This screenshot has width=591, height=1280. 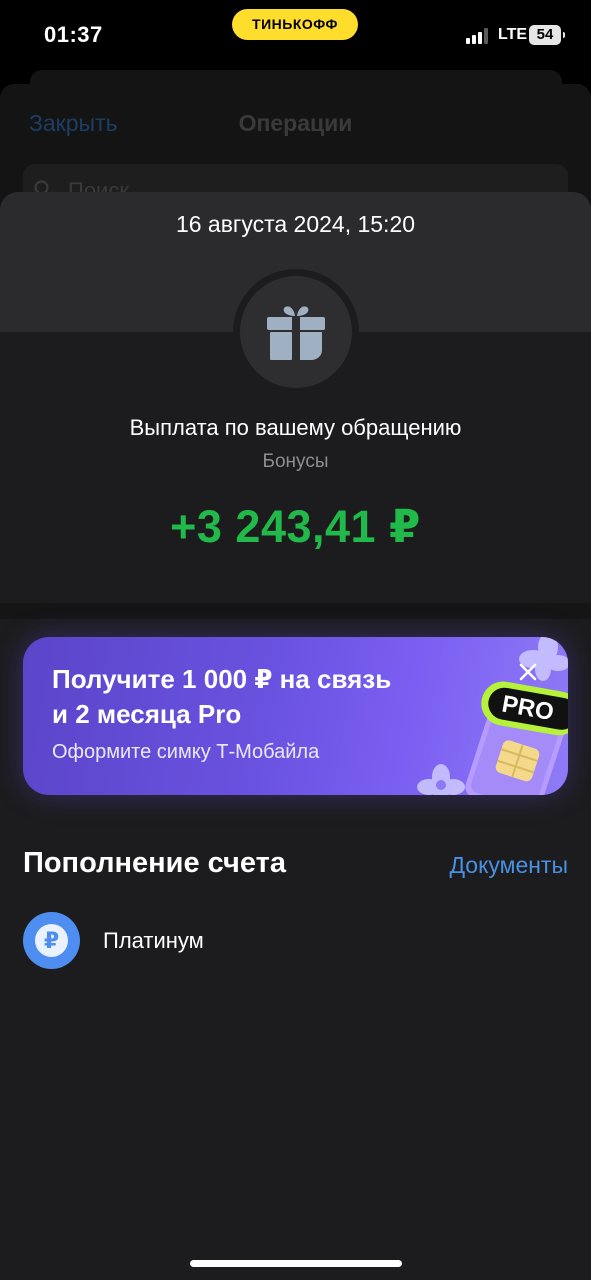 What do you see at coordinates (513, 34) in the screenshot?
I see `network-type: LTE` at bounding box center [513, 34].